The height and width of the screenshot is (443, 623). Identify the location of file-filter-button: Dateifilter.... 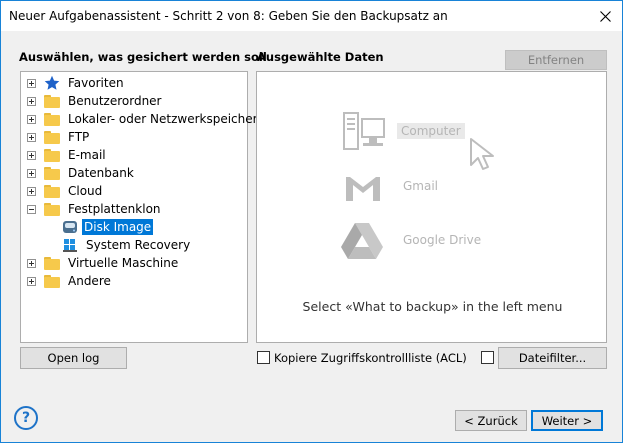
(552, 358).